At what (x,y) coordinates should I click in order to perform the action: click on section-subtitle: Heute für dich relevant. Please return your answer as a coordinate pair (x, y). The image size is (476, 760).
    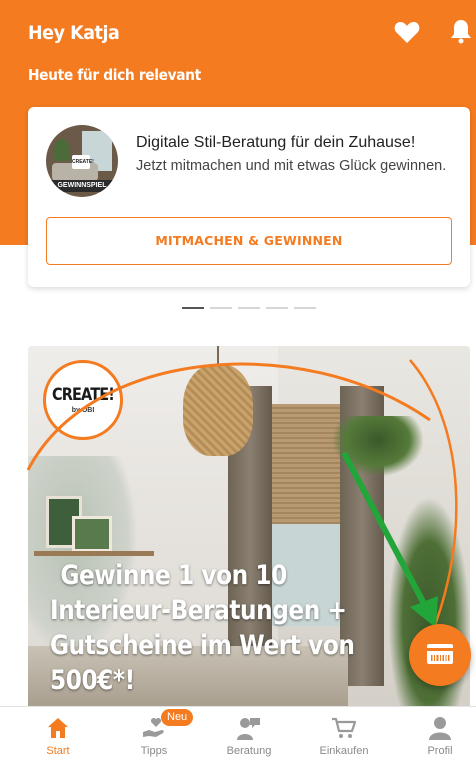
    Looking at the image, I should click on (114, 75).